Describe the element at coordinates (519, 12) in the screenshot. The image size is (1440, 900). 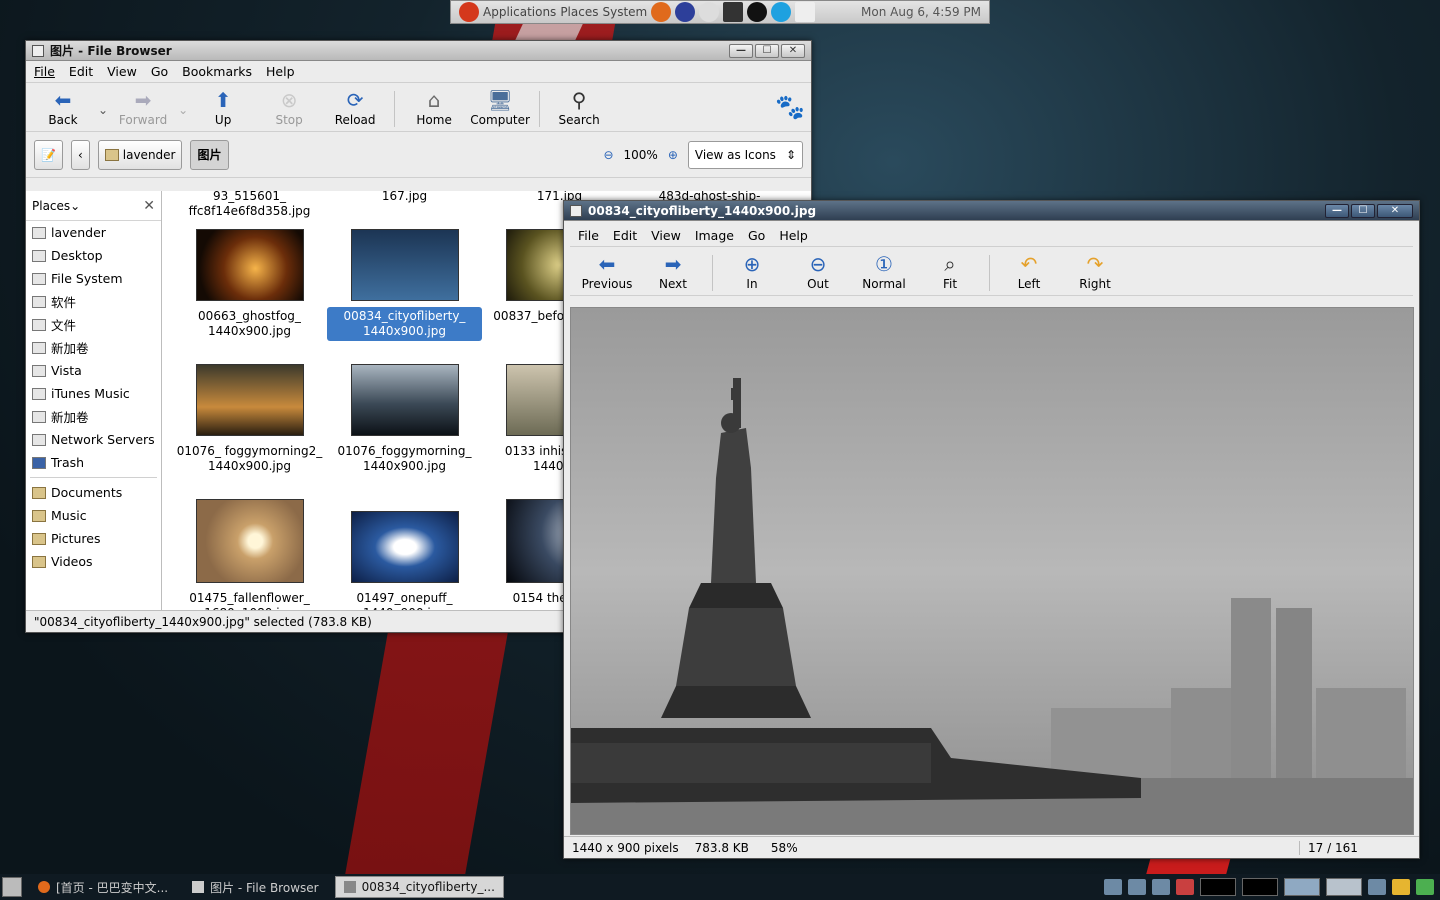
I see `applications-menu: Applications` at that location.